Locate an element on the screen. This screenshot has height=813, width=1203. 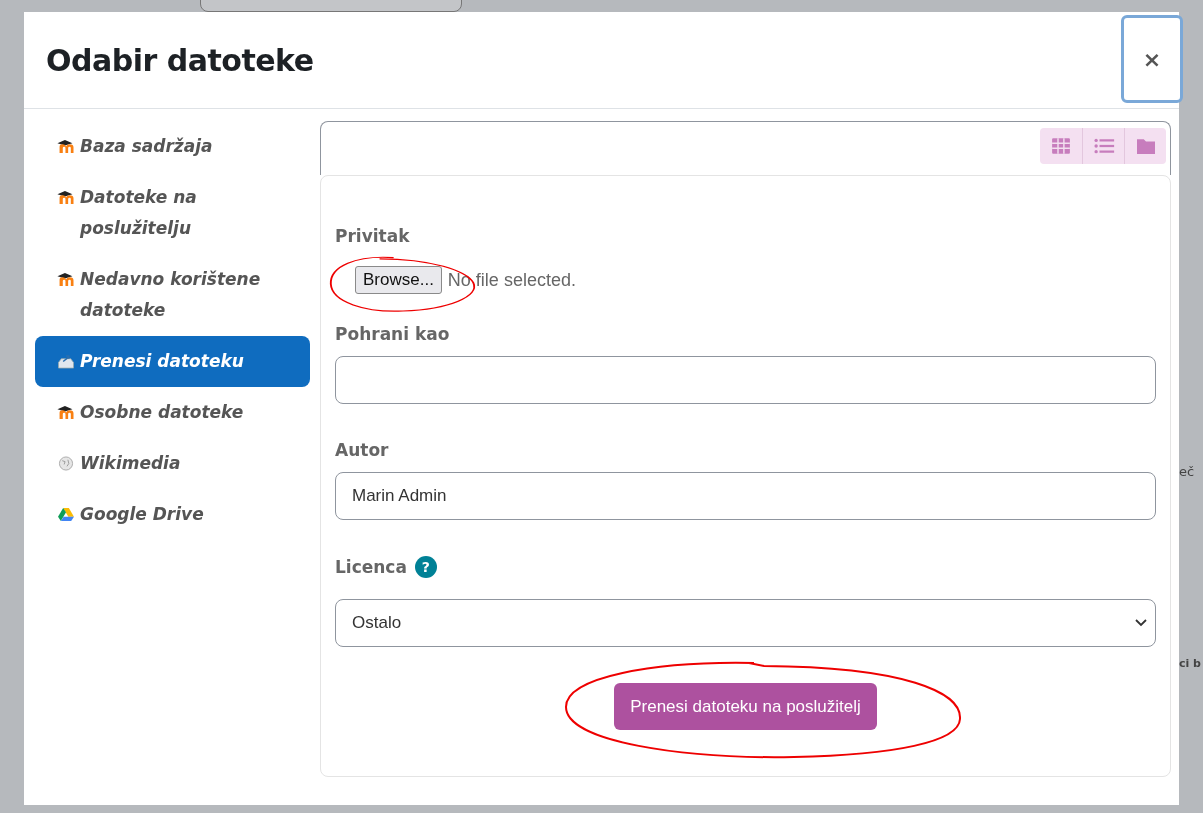
sidebar-item: Osobne datoteke is located at coordinates (172, 412).